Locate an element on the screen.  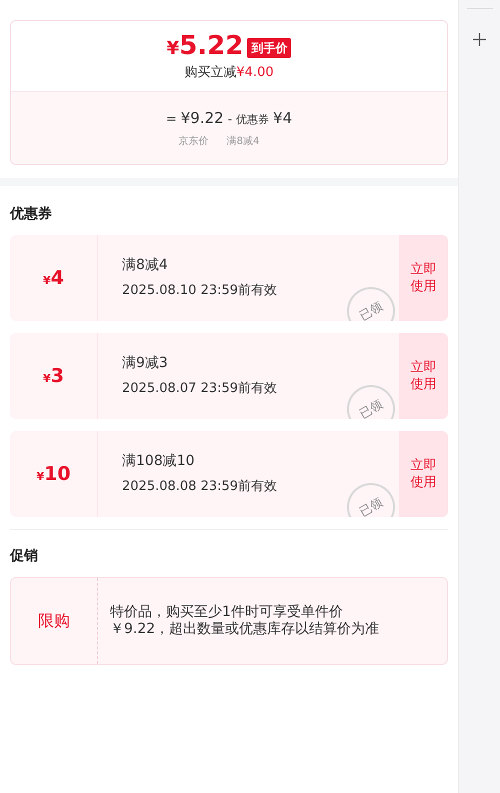
coupon-condition: 满108减10 is located at coordinates (159, 462).